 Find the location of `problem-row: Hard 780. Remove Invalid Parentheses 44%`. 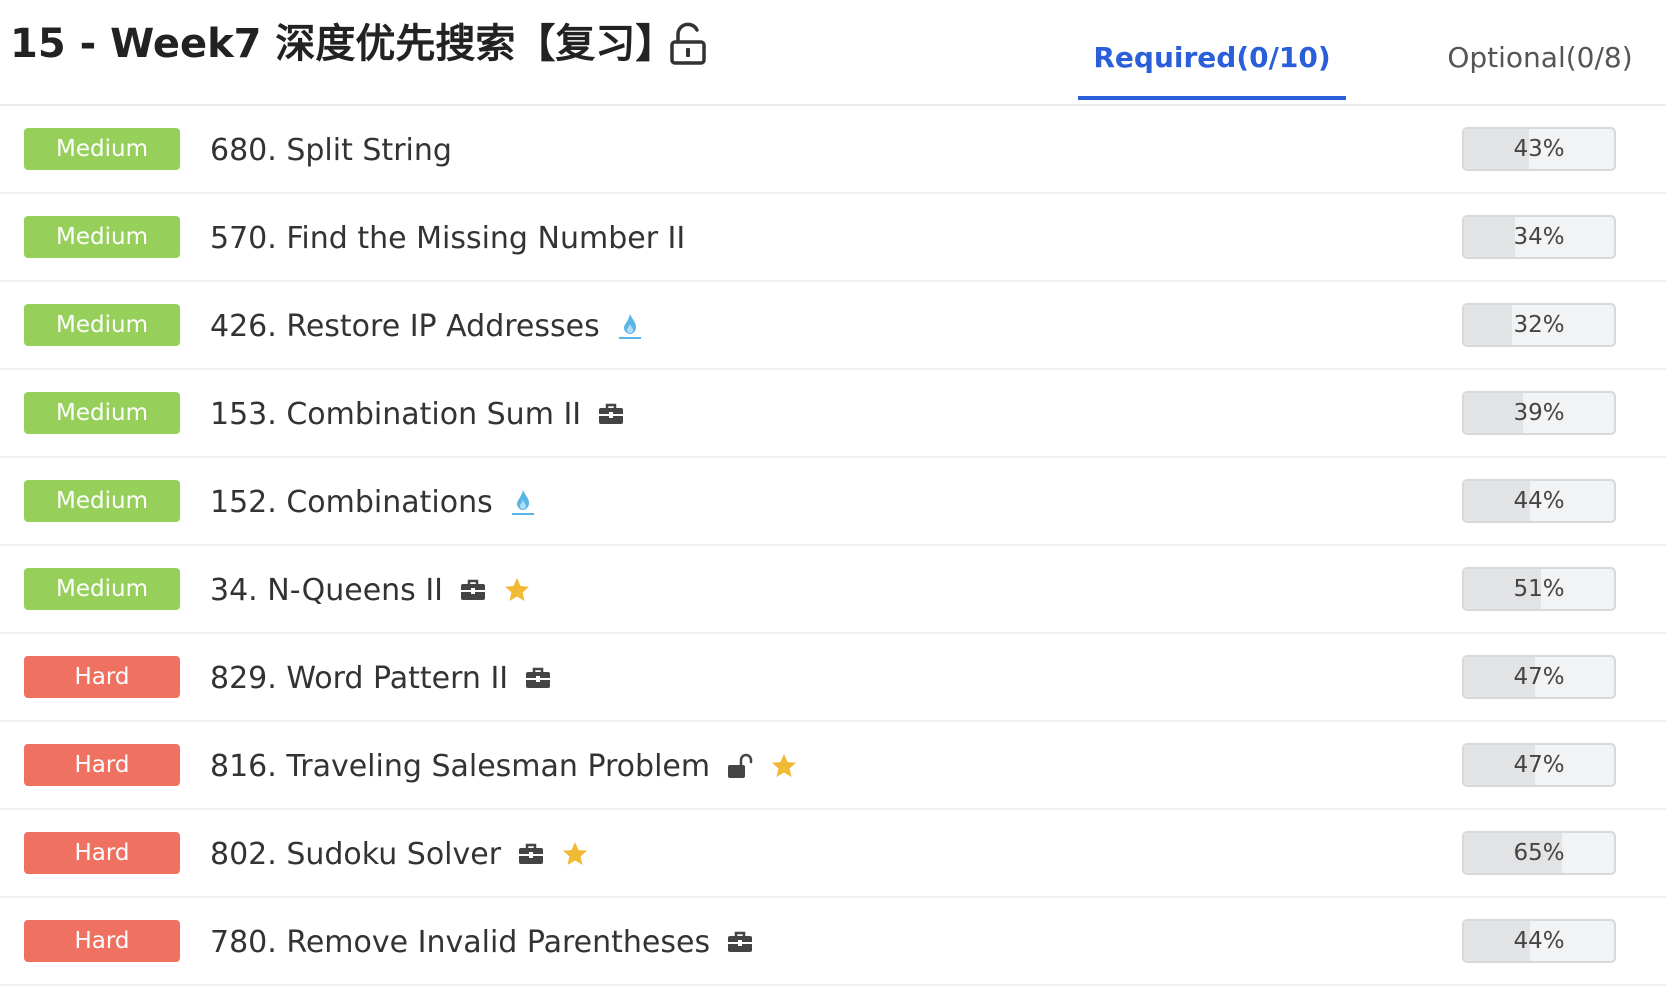

problem-row: Hard 780. Remove Invalid Parentheses 44% is located at coordinates (833, 942).